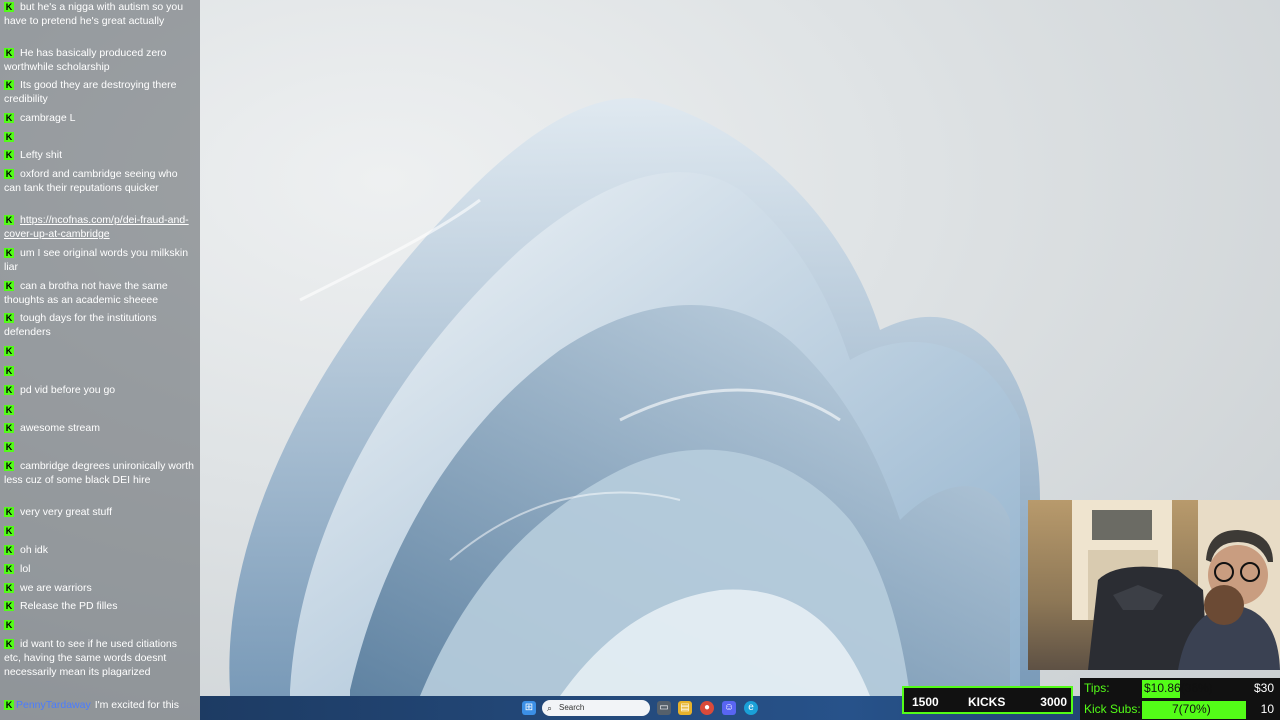 Image resolution: width=1280 pixels, height=720 pixels. Describe the element at coordinates (100, 588) in the screenshot. I see `chat-message: Kwe are warriors` at that location.